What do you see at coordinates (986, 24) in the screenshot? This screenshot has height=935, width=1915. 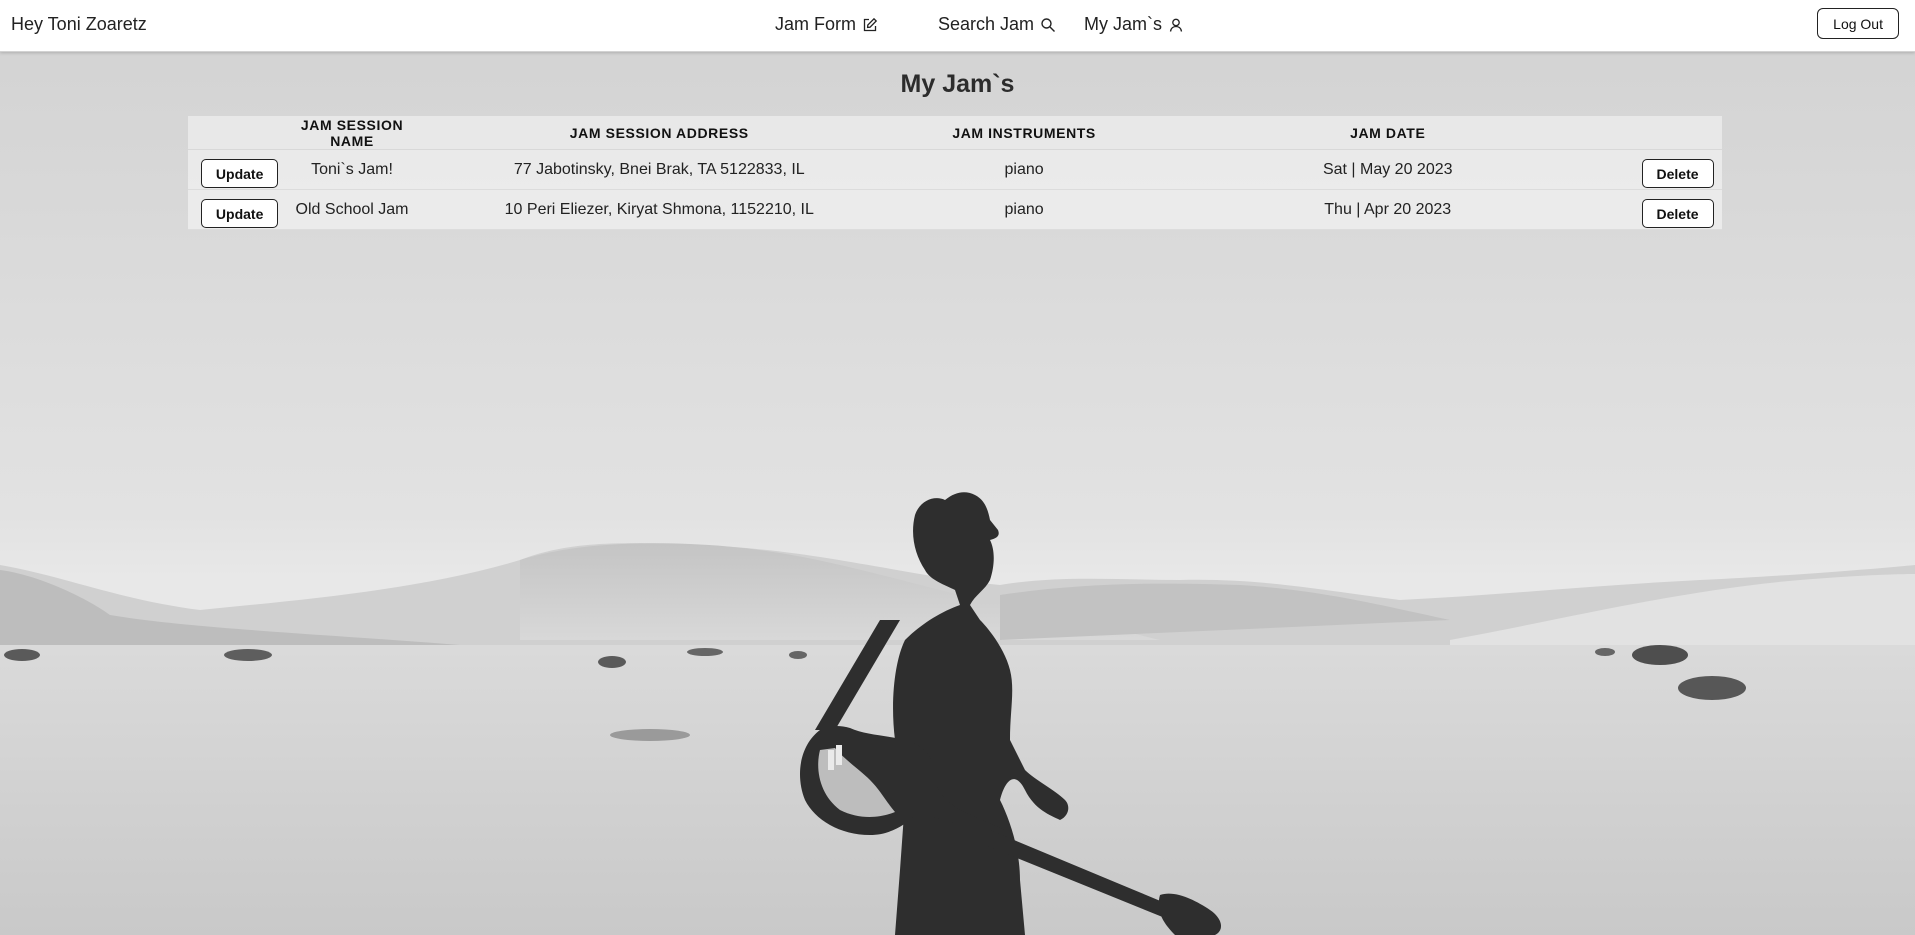 I see `nav-link-label: Search Jam` at bounding box center [986, 24].